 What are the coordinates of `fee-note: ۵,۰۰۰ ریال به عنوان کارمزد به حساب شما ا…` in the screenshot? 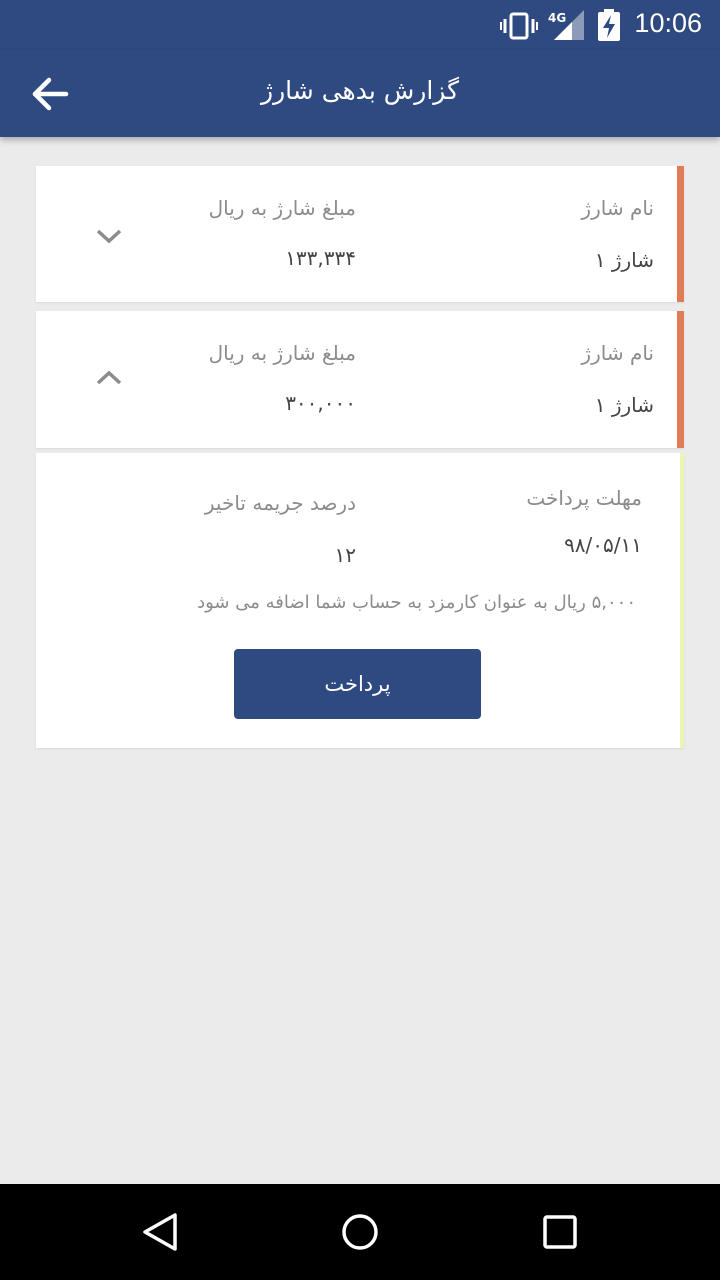 It's located at (416, 602).